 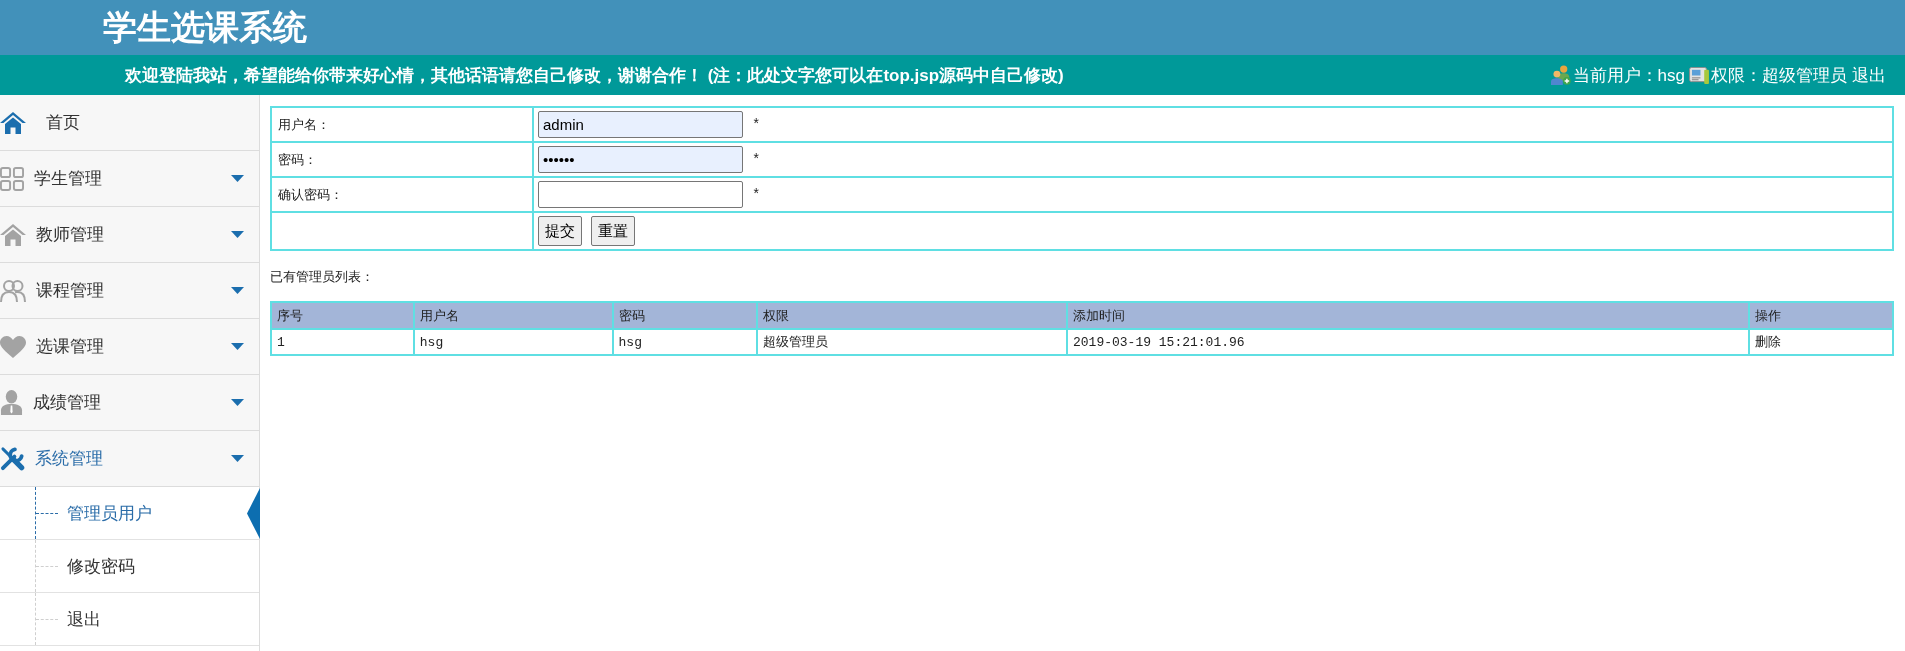 I want to click on id-card-icon, so click(x=1699, y=75).